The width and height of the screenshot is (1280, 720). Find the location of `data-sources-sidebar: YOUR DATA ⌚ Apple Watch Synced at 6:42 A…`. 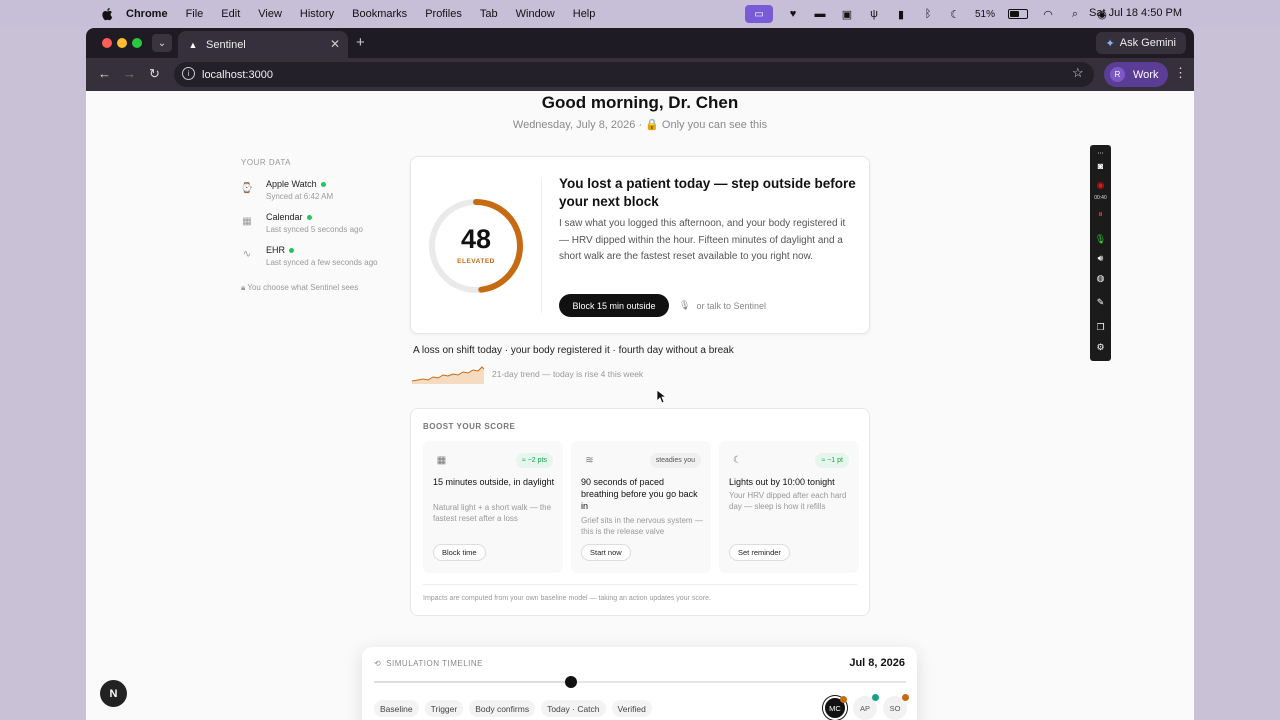

data-sources-sidebar: YOUR DATA ⌚ Apple Watch Synced at 6:42 A… is located at coordinates (321, 225).